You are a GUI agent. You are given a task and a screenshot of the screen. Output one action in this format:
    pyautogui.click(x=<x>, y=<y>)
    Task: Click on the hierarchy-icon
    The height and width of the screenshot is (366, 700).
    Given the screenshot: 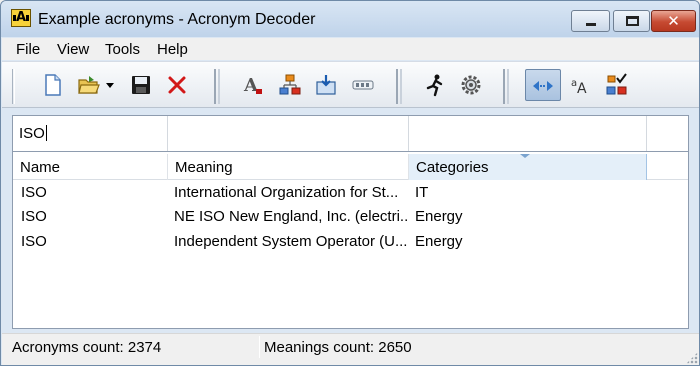 What is the action you would take?
    pyautogui.click(x=290, y=84)
    